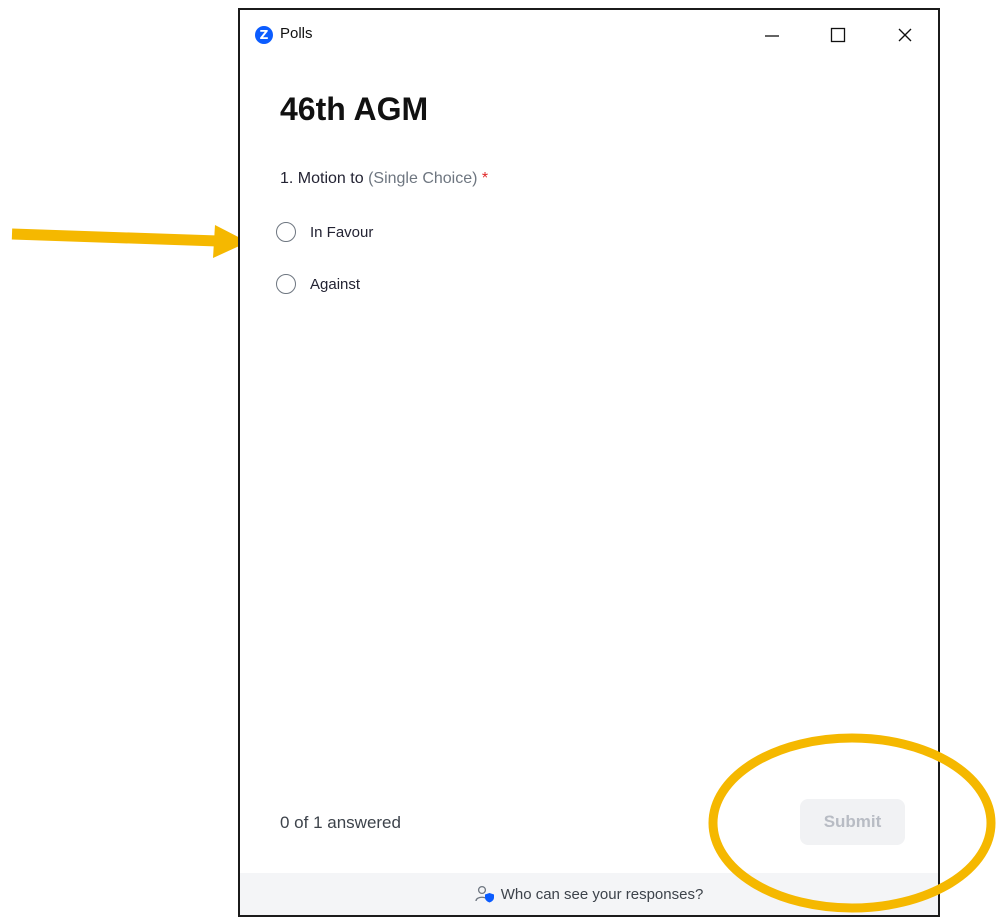  What do you see at coordinates (423, 178) in the screenshot?
I see `question-type: (Single Choice)` at bounding box center [423, 178].